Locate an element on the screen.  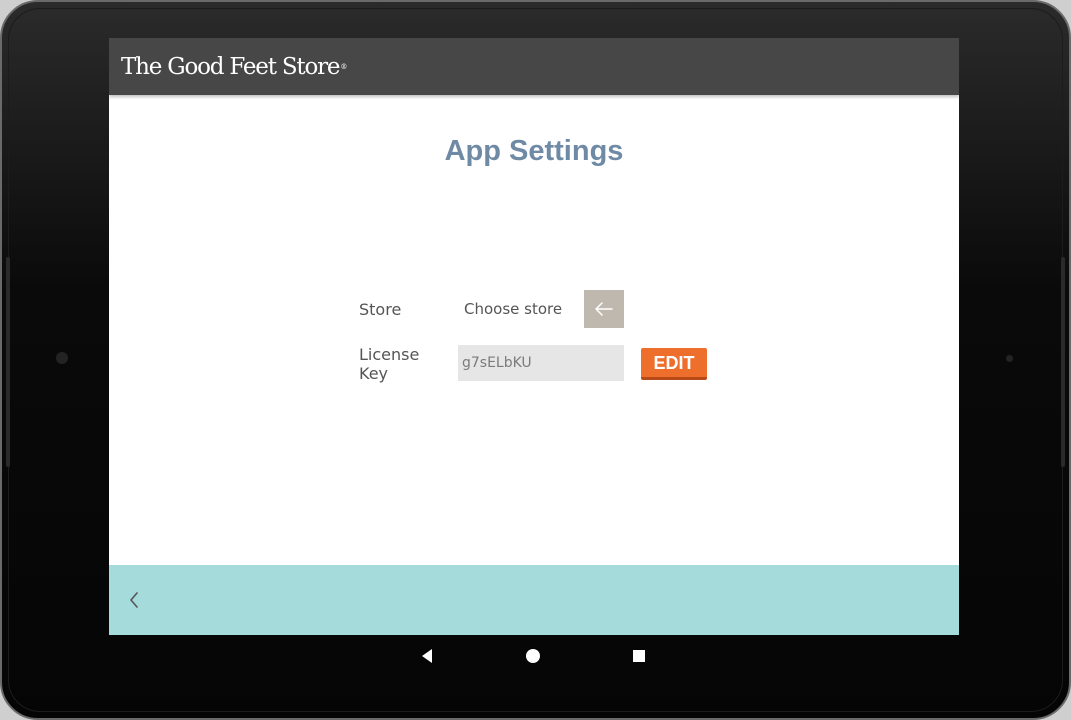
triangle-back-icon is located at coordinates (427, 656).